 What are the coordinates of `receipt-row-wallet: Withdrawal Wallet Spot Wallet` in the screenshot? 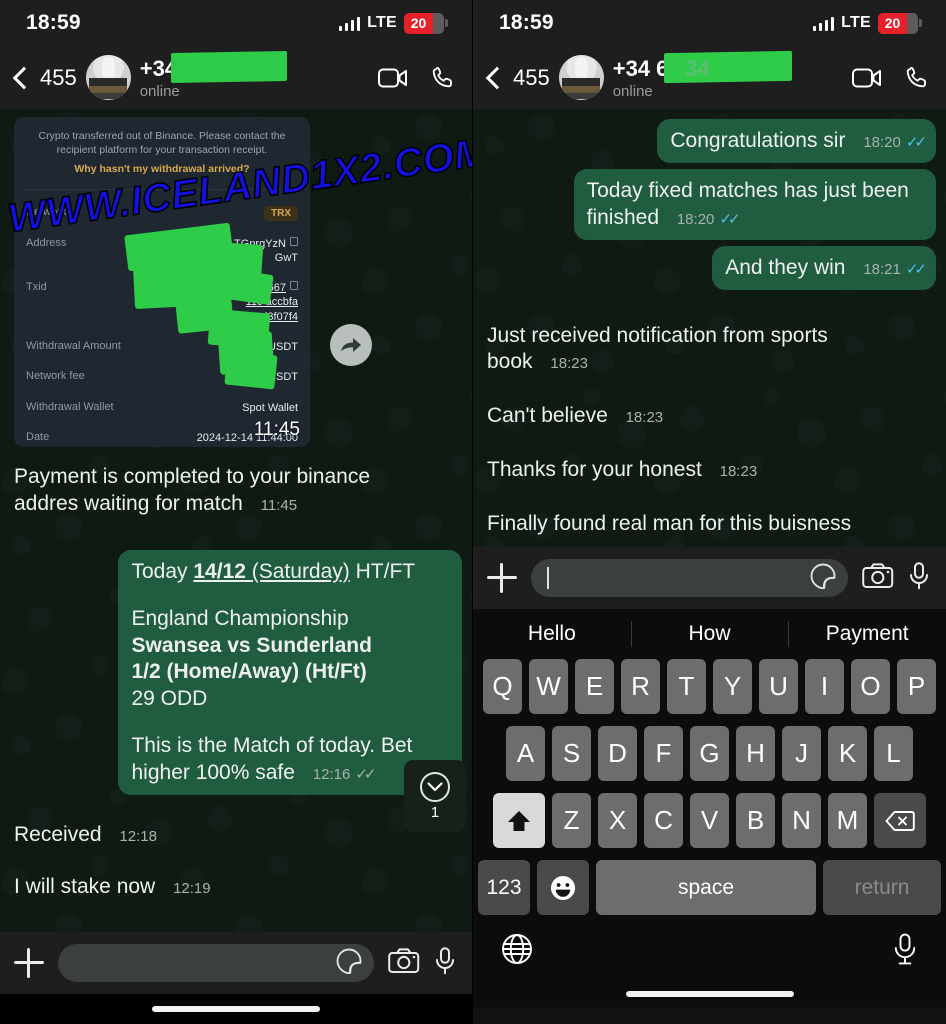 It's located at (162, 408).